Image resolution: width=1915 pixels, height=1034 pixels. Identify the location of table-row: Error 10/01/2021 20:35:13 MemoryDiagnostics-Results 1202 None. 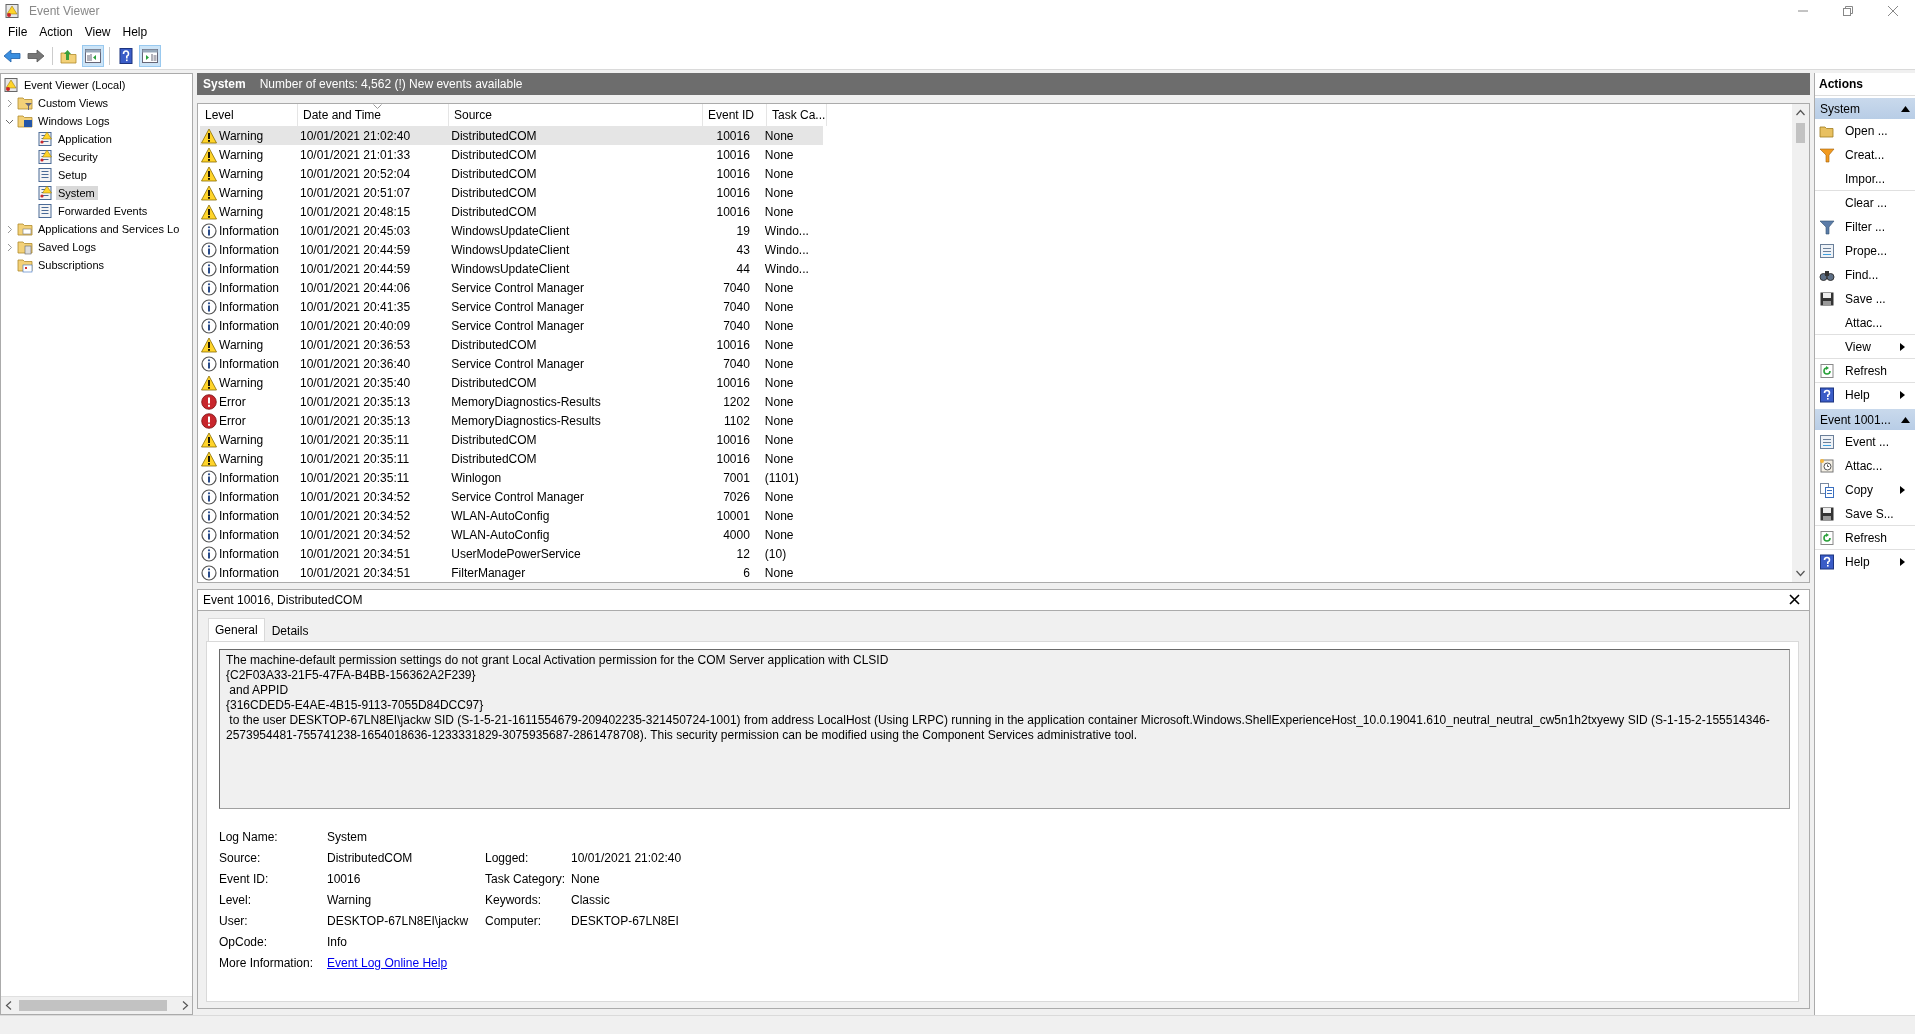
(511, 401).